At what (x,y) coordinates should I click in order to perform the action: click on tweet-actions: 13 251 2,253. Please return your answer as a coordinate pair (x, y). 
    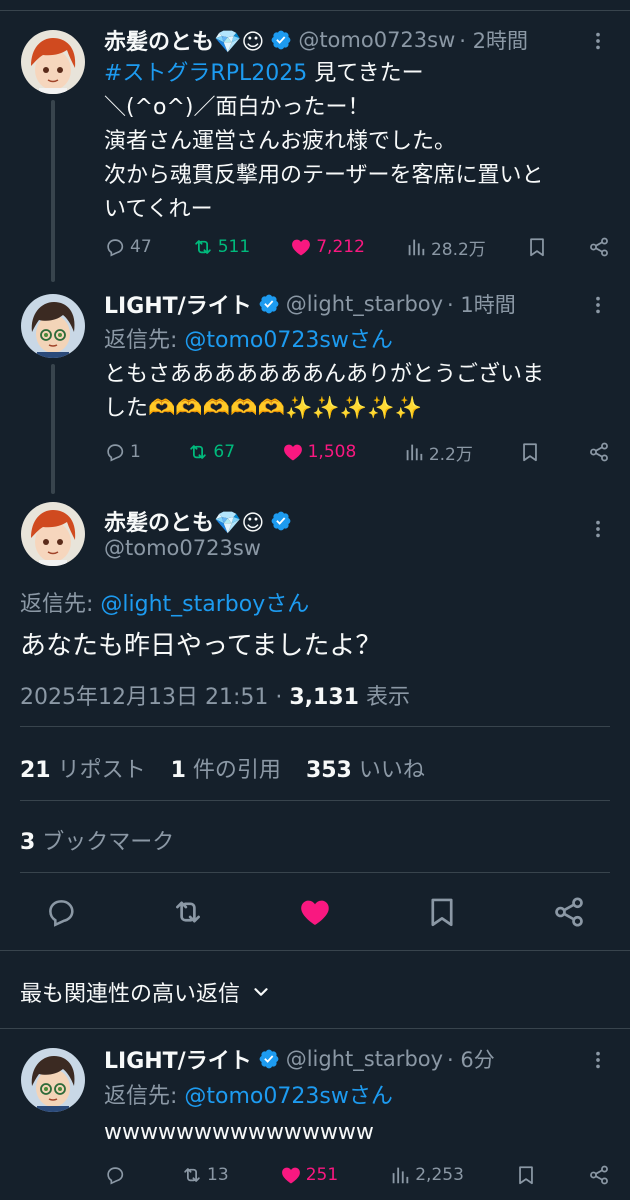
    Looking at the image, I should click on (357, 1175).